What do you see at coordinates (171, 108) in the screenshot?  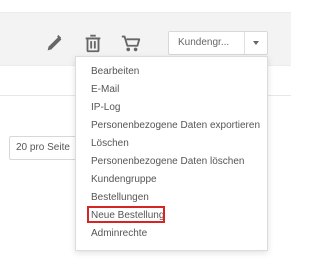 I see `menu-item-ip-log: IP-Log` at bounding box center [171, 108].